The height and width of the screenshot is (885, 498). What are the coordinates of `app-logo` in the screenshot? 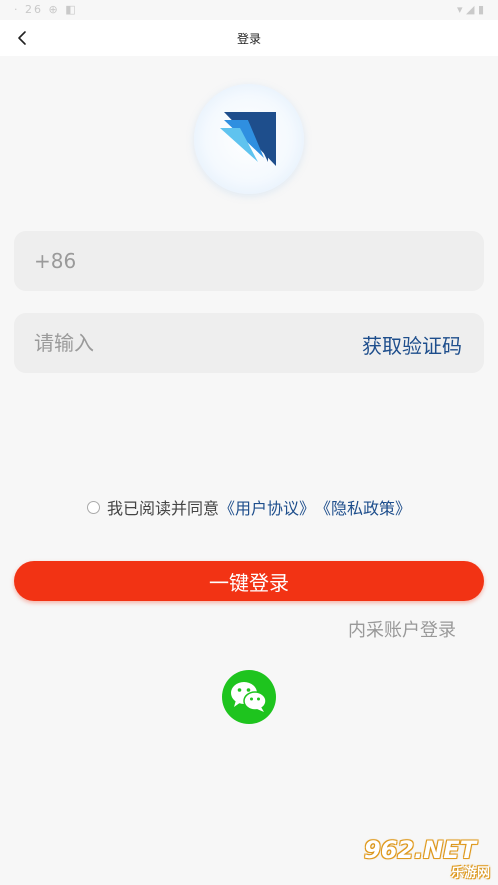 It's located at (249, 139).